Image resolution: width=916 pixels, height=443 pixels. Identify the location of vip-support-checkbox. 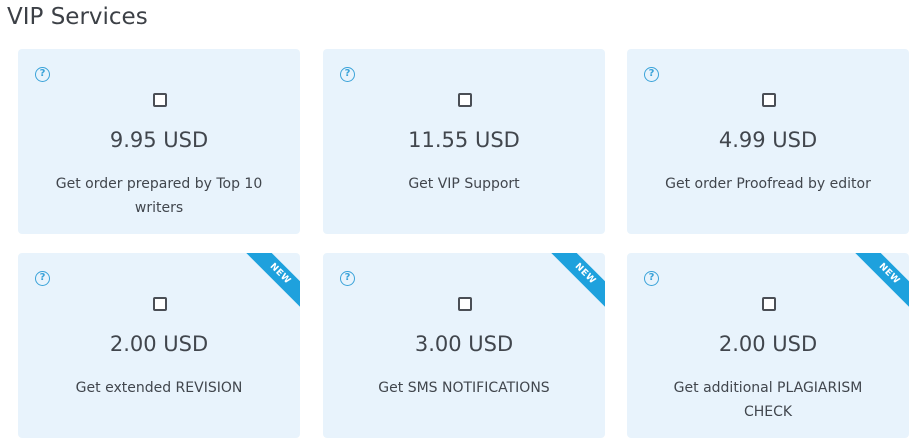
(465, 100).